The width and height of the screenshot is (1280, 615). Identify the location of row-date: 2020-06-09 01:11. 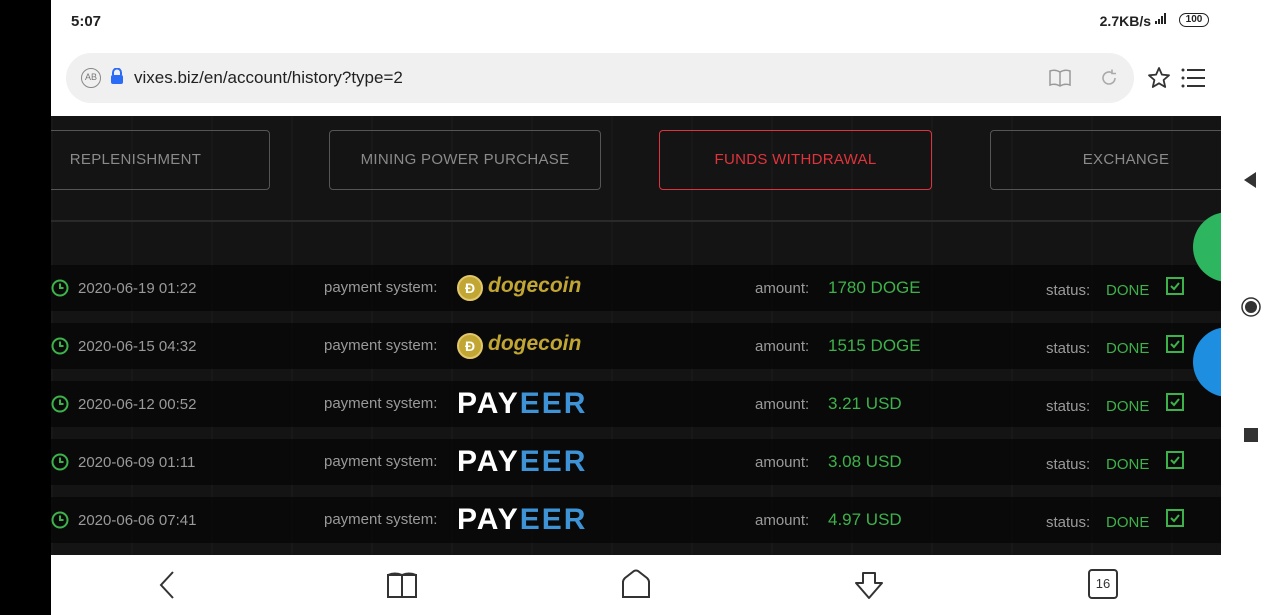
(137, 462).